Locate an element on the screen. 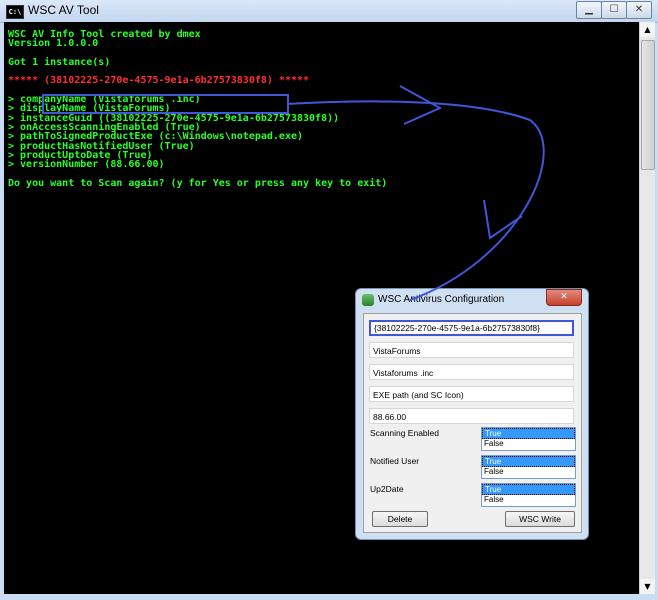 Image resolution: width=658 pixels, height=600 pixels. window-bottom-border is located at coordinates (329, 597).